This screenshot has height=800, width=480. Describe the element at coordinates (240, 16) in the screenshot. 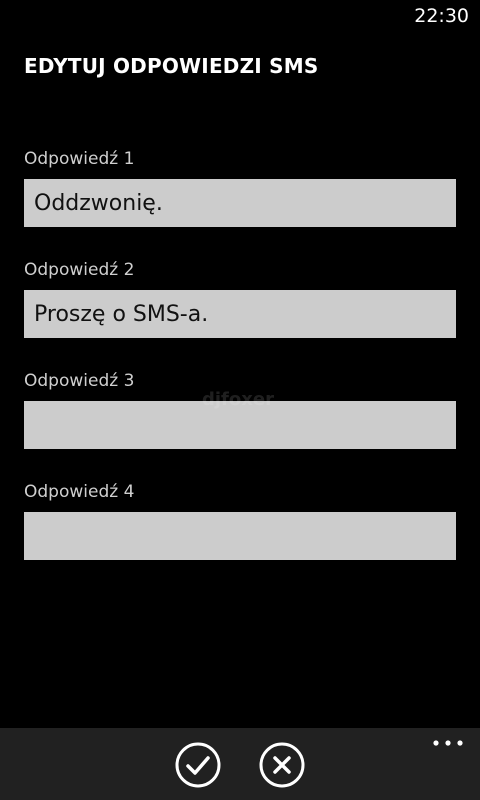

I see `status-bar: 22:30` at that location.